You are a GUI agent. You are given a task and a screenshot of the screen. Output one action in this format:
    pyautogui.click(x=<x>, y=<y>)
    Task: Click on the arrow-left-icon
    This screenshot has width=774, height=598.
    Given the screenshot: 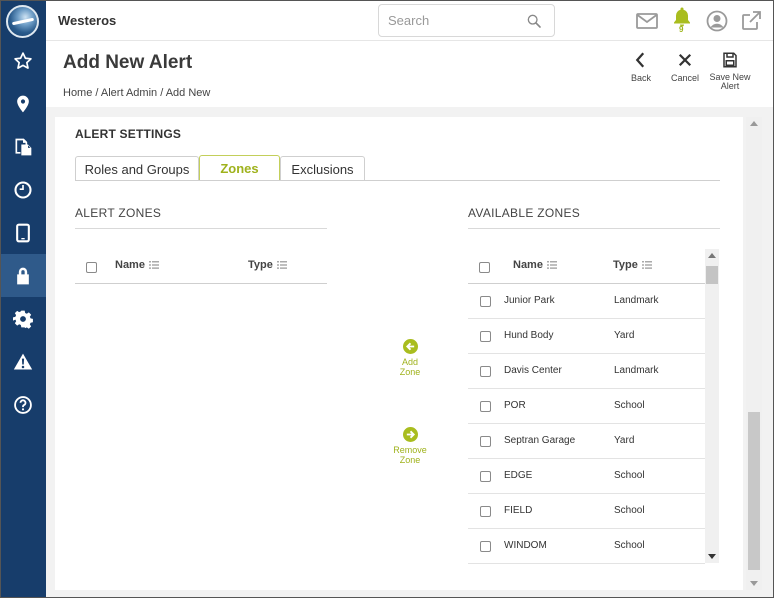 What is the action you would take?
    pyautogui.click(x=410, y=346)
    